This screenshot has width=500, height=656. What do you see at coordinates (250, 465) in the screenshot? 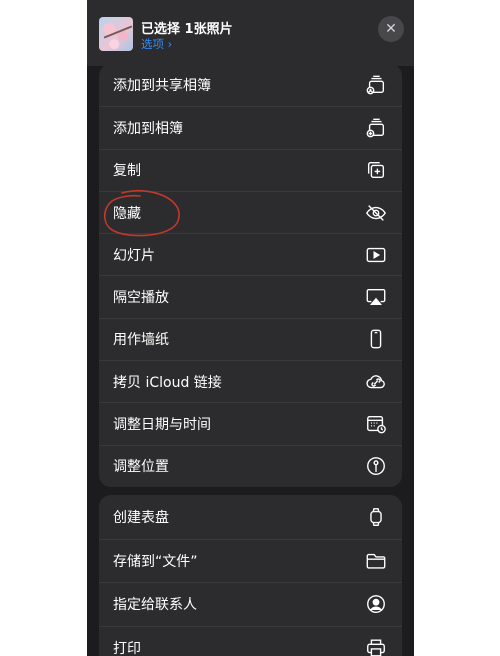
I see `menu-item-adjust-location: 调整位置` at bounding box center [250, 465].